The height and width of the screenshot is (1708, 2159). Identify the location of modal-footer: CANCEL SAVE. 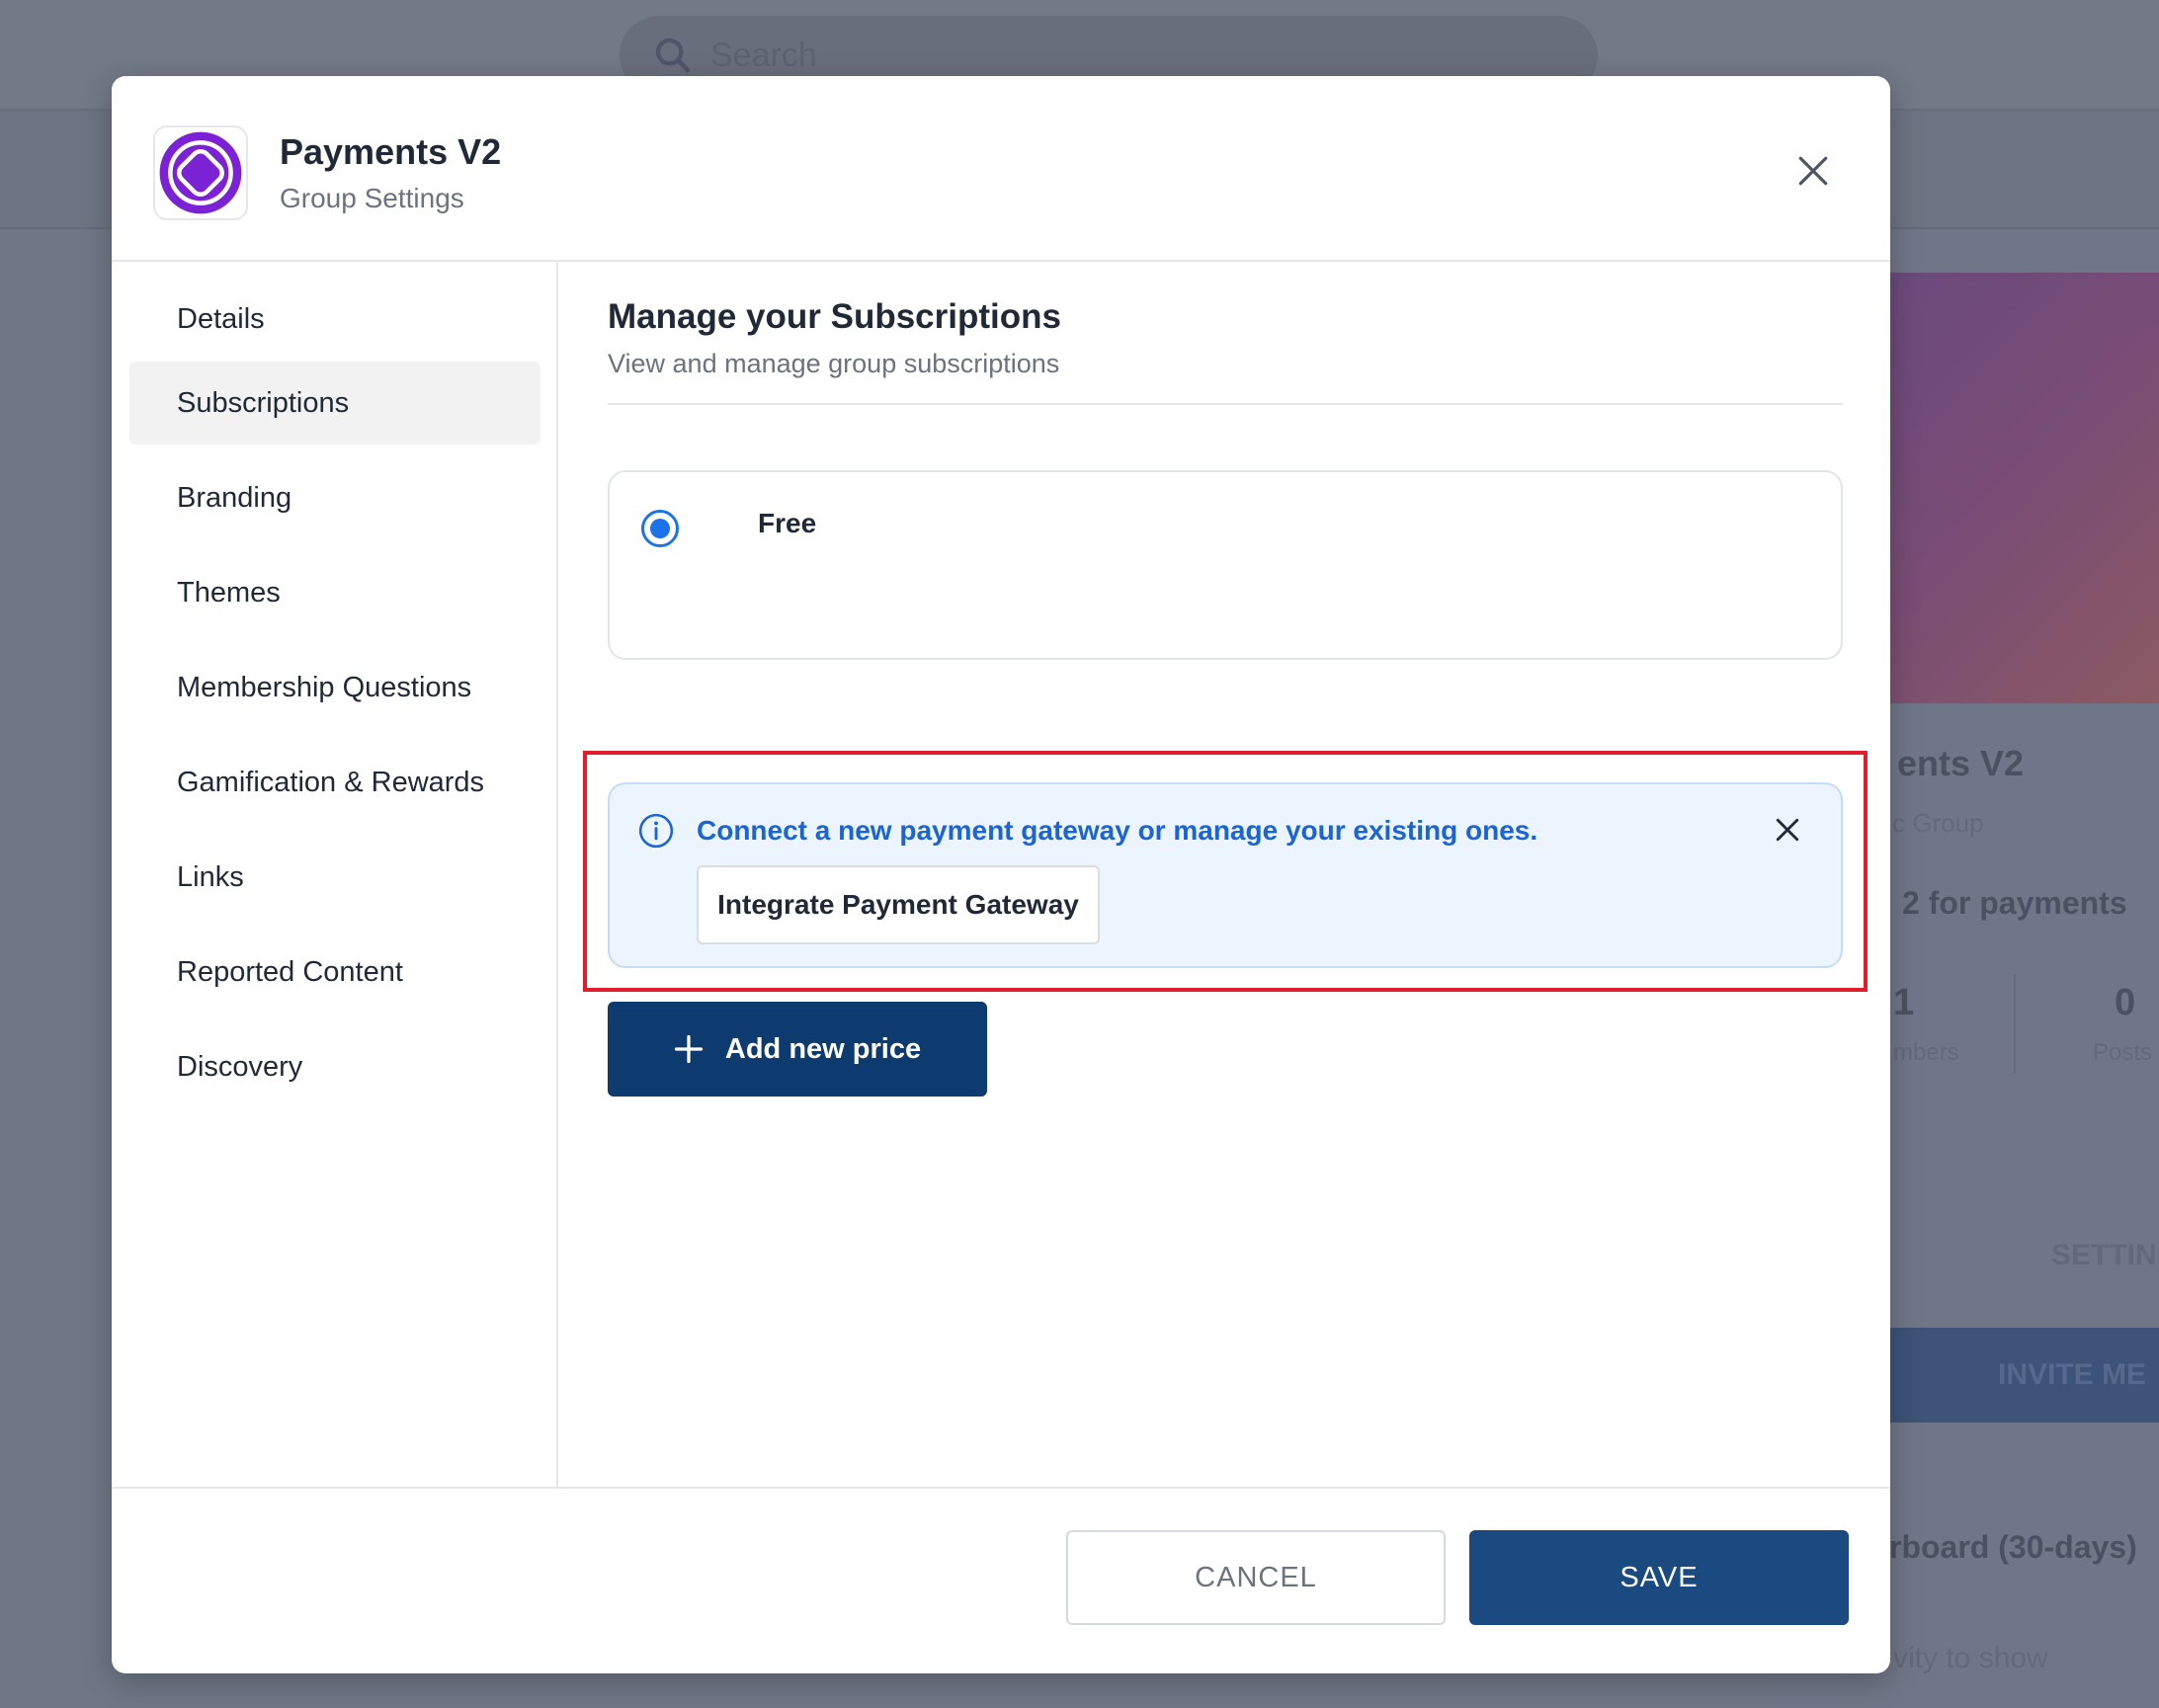
(1001, 1580).